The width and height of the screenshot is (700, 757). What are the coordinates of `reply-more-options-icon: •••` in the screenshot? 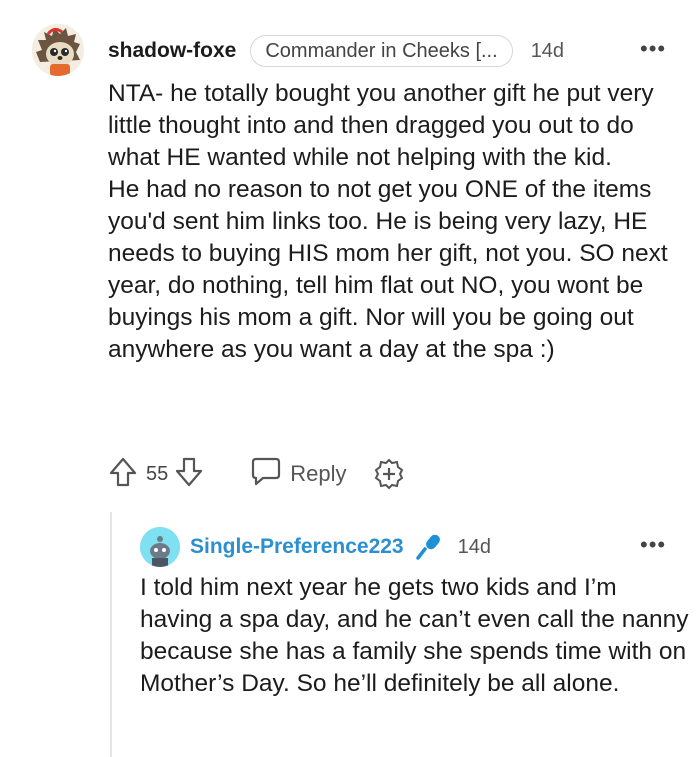 It's located at (653, 545).